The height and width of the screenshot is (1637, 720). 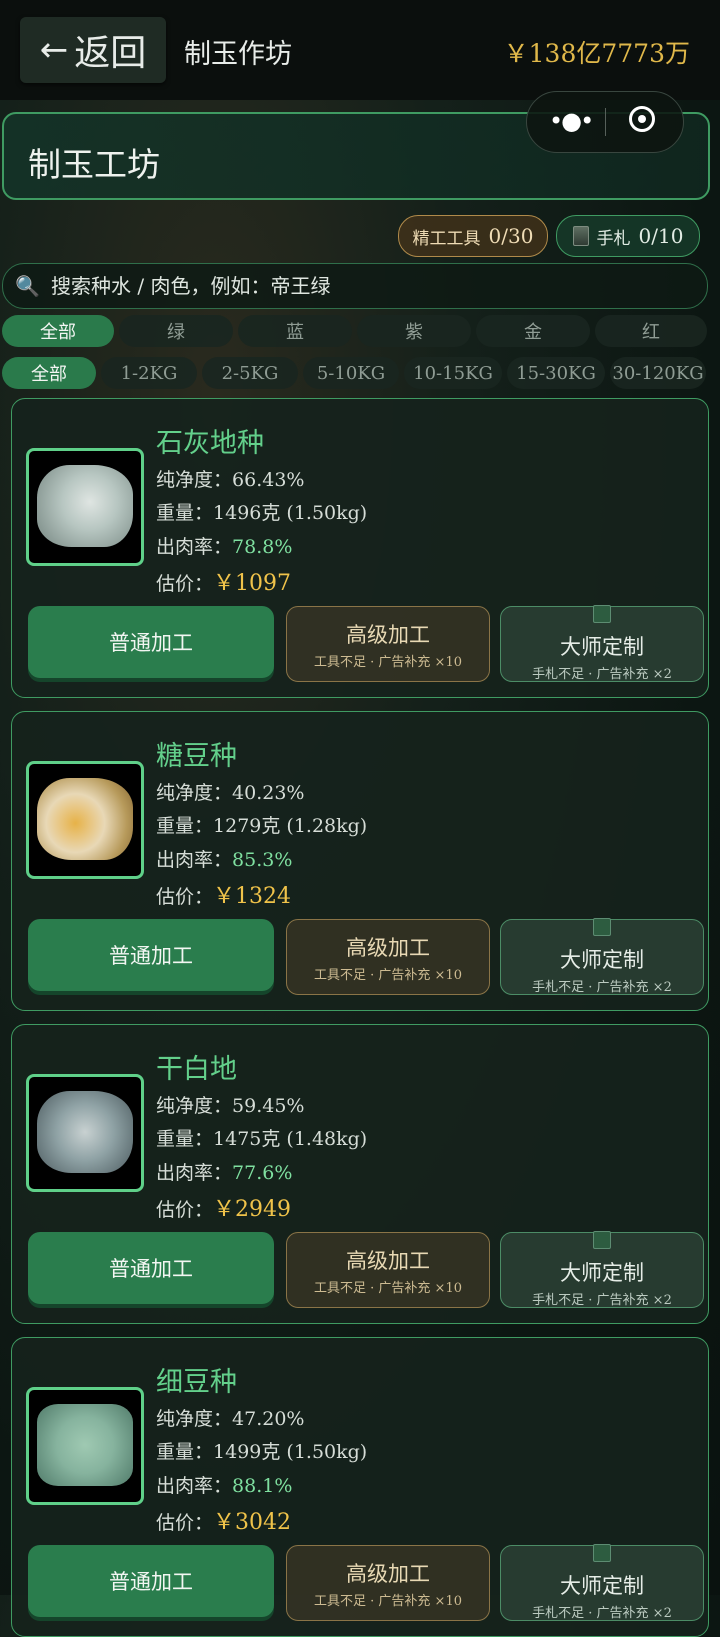 I want to click on jade-purity: 纯净度：40.23%, so click(x=230, y=791).